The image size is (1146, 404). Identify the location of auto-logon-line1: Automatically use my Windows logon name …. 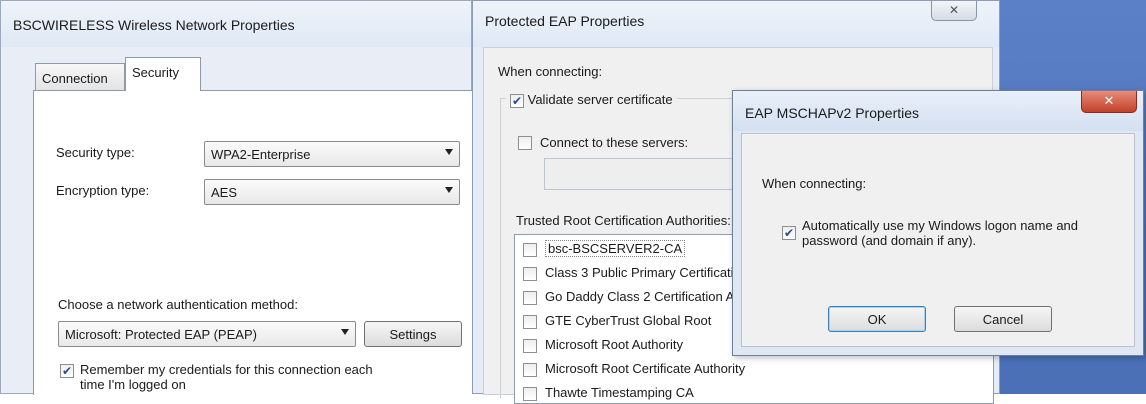
(940, 225).